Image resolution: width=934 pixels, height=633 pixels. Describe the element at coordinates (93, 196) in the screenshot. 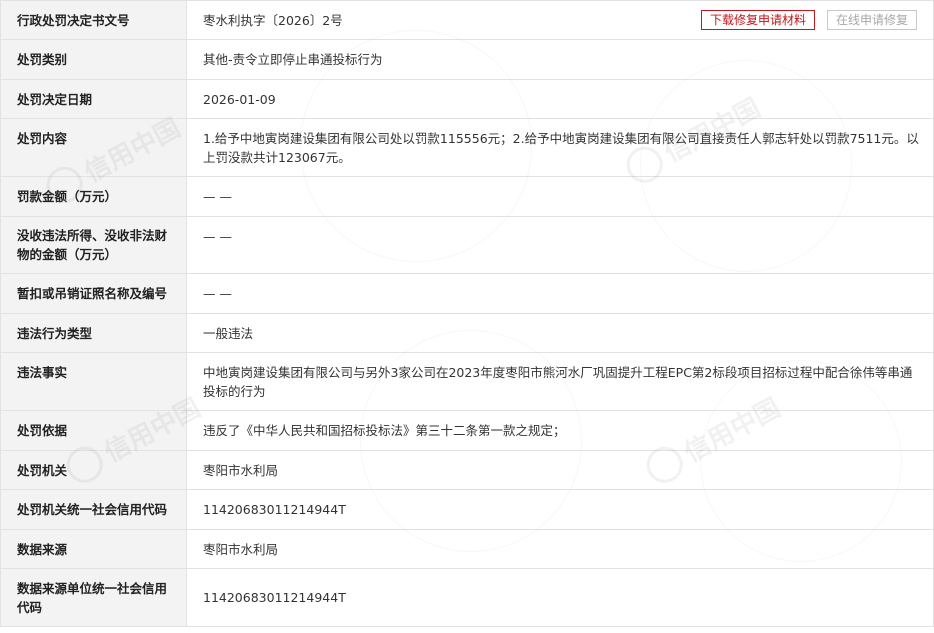

I see `row-label: 罚款金额（万元）` at that location.